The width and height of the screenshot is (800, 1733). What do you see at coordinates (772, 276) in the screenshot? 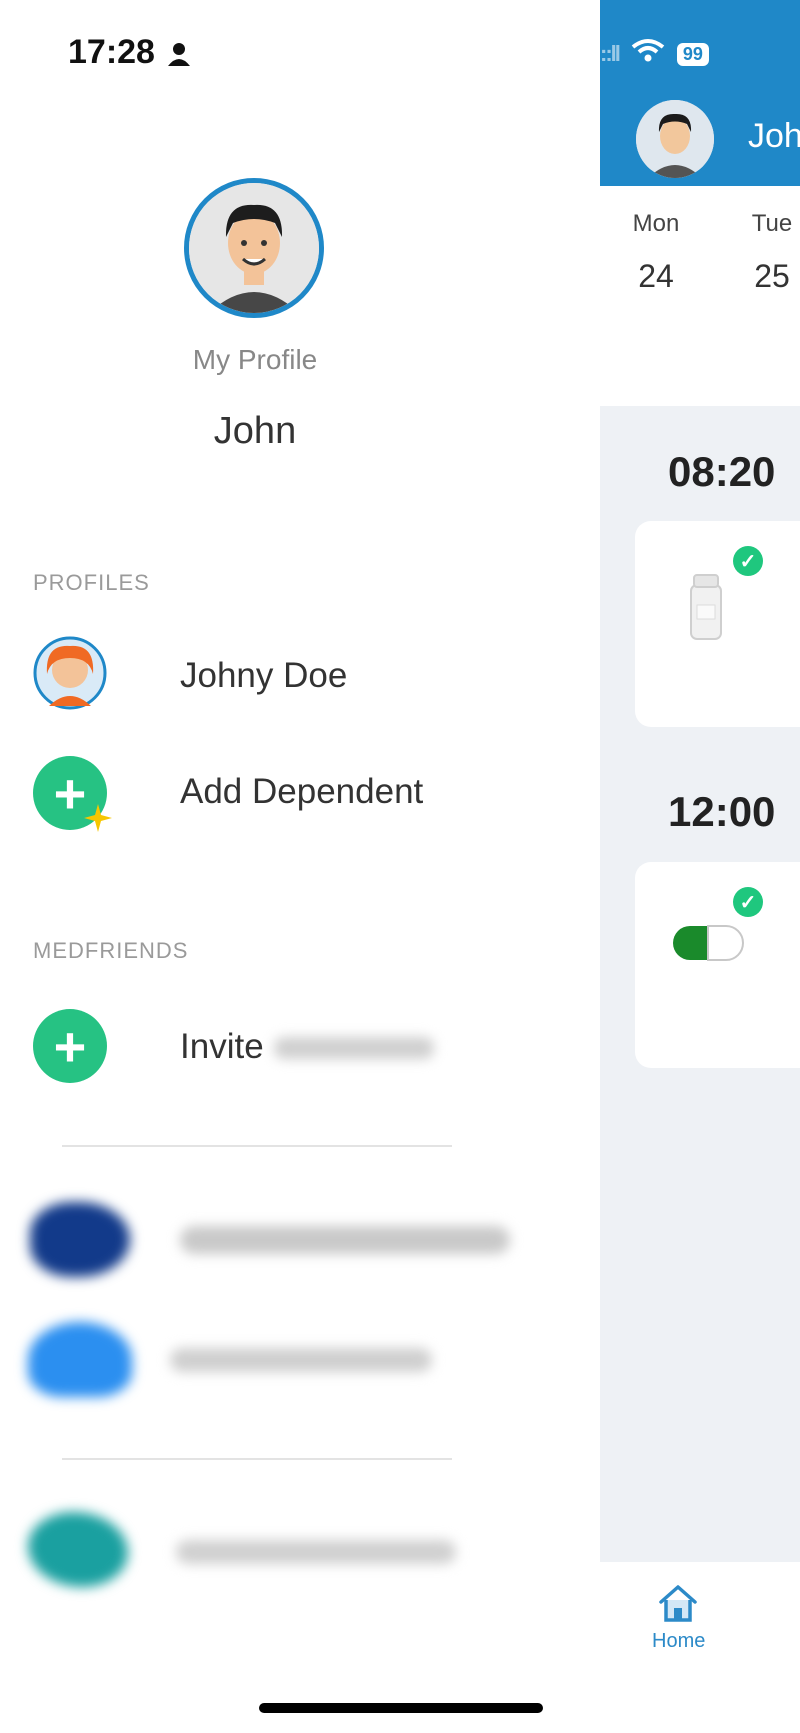
I see `day-date: 25` at bounding box center [772, 276].